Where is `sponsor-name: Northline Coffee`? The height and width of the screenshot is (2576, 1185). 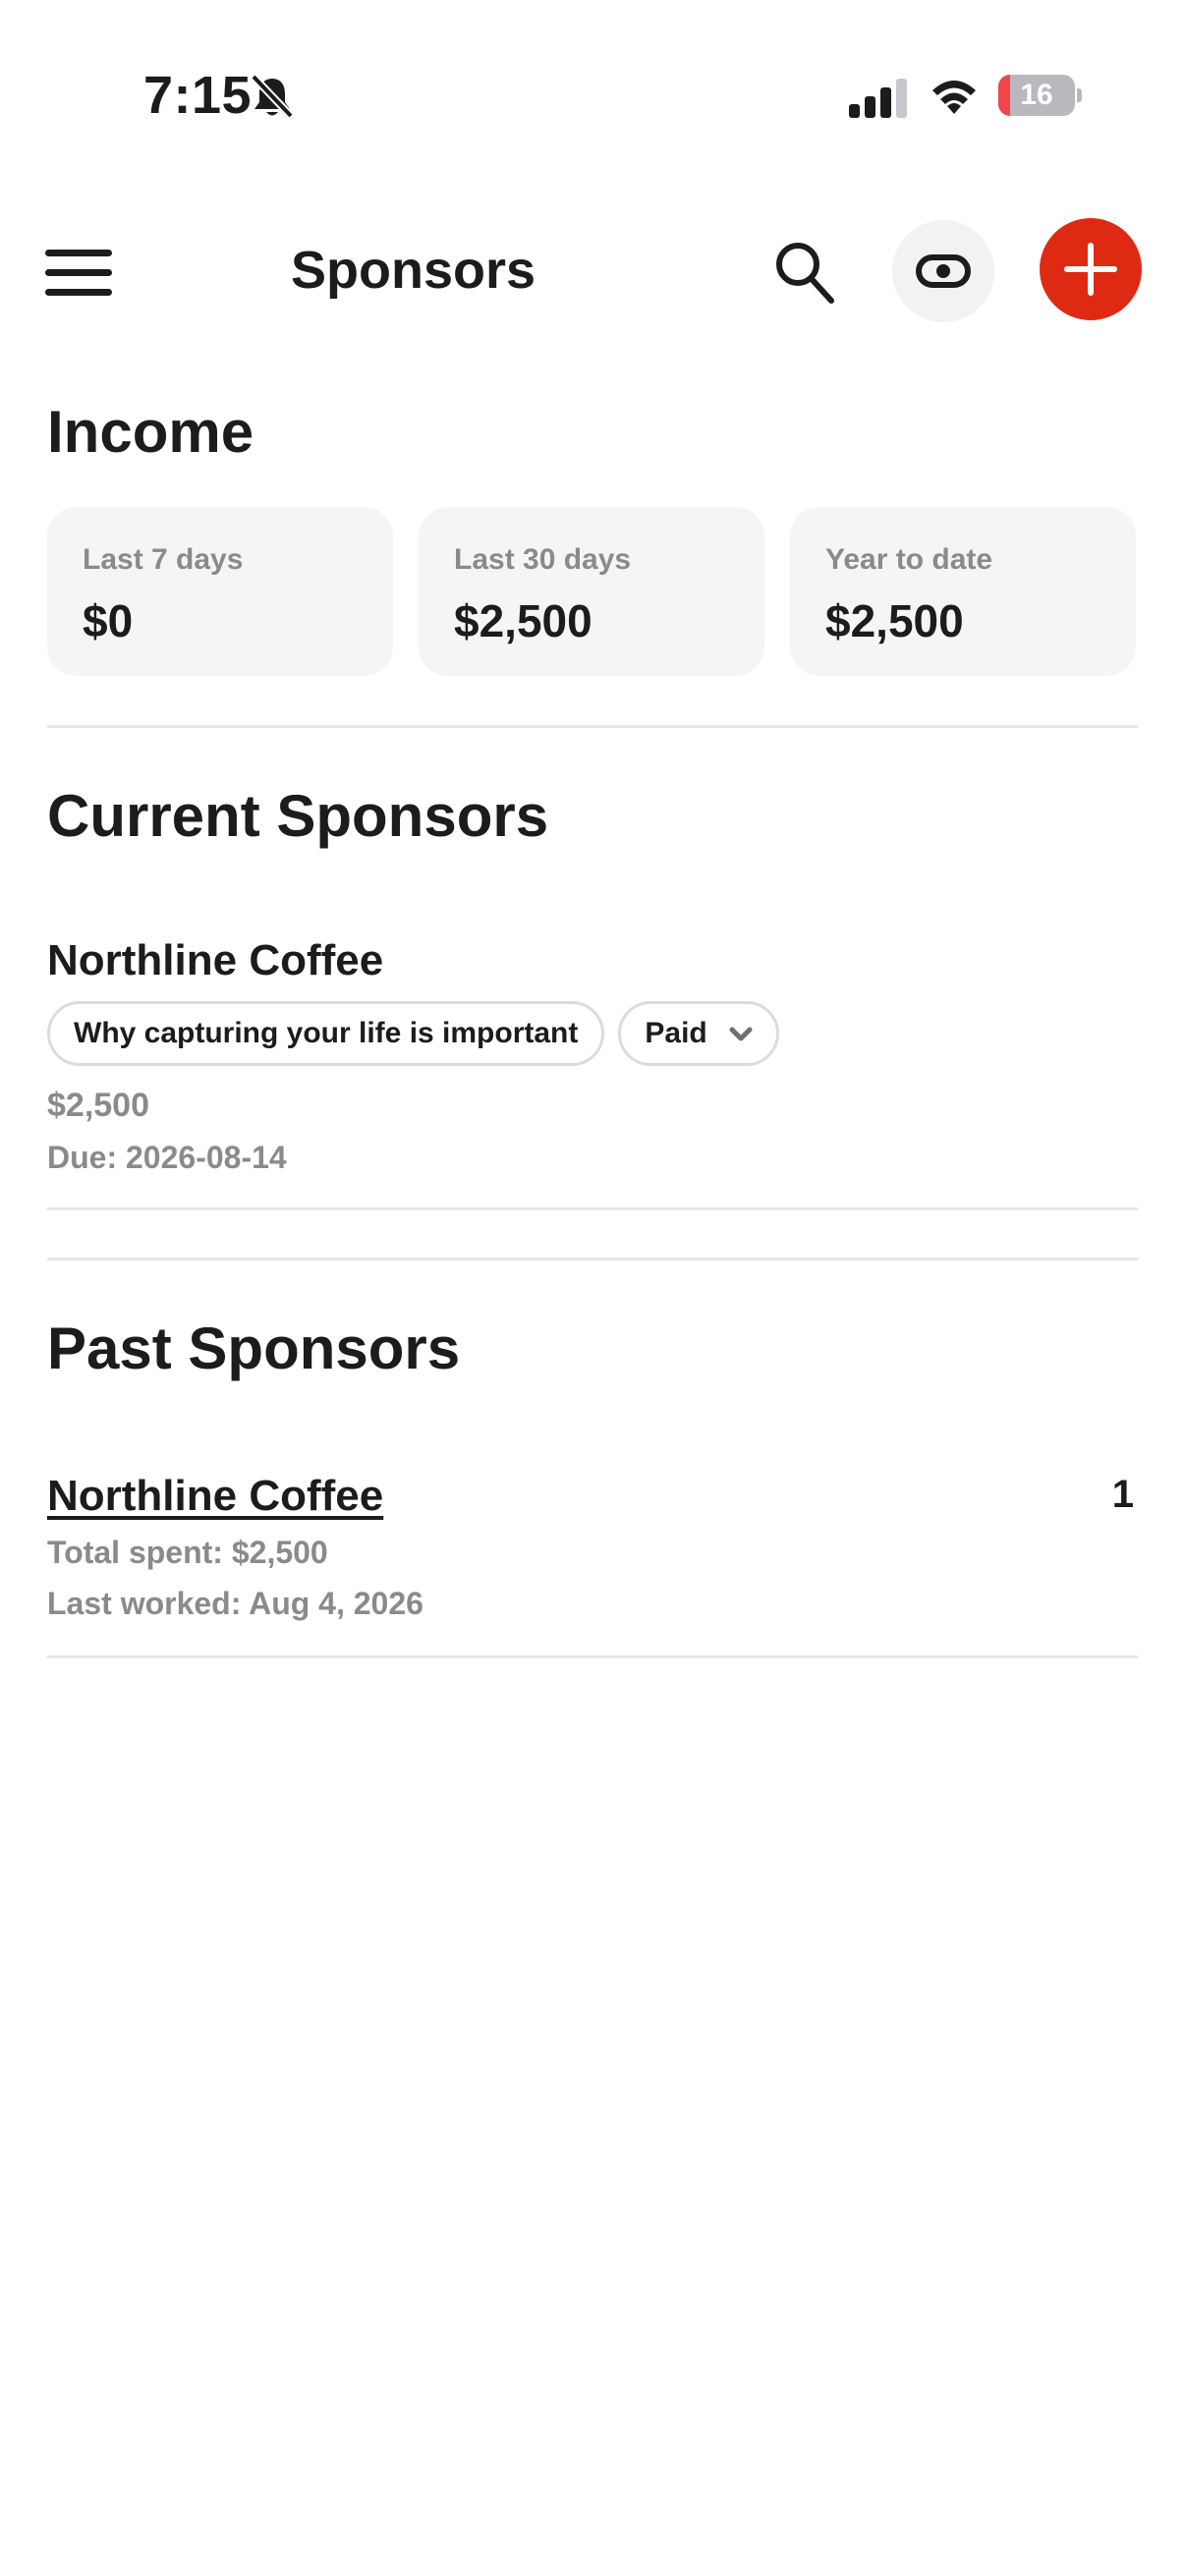
sponsor-name: Northline Coffee is located at coordinates (592, 960).